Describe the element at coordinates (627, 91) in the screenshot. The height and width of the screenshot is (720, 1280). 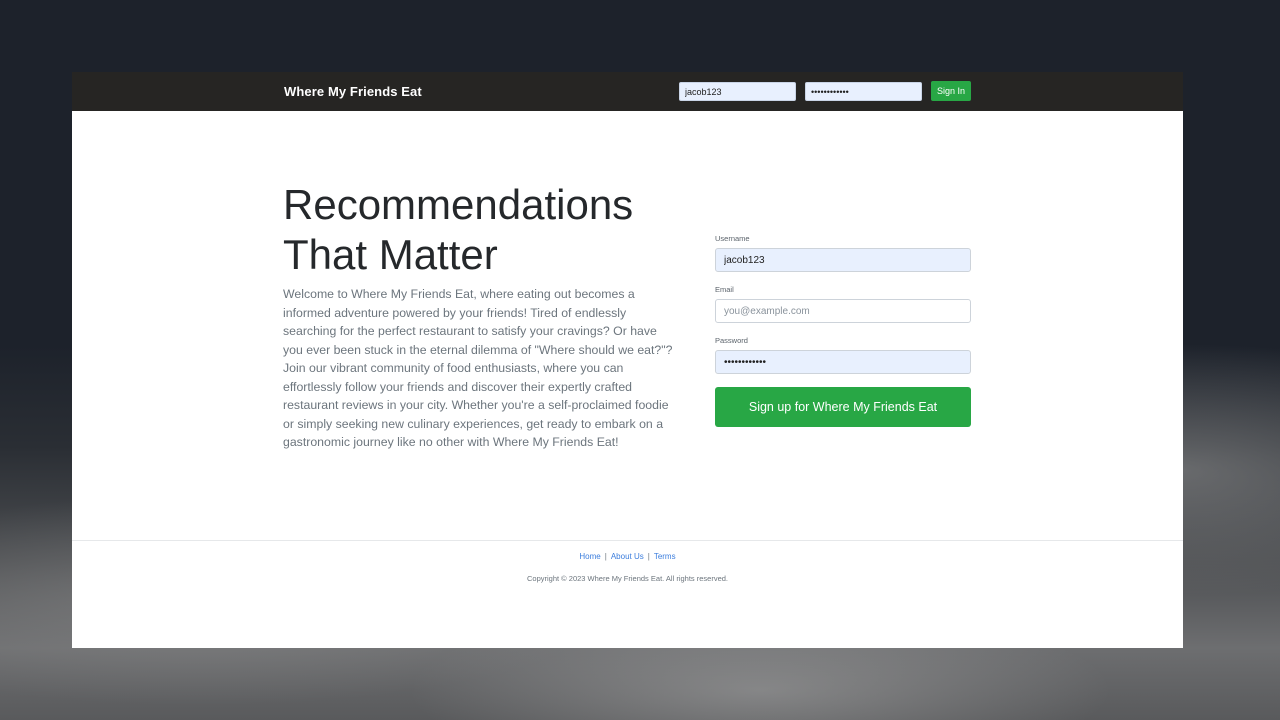
I see `top-navbar: Where My Friends Eat Sign In` at that location.